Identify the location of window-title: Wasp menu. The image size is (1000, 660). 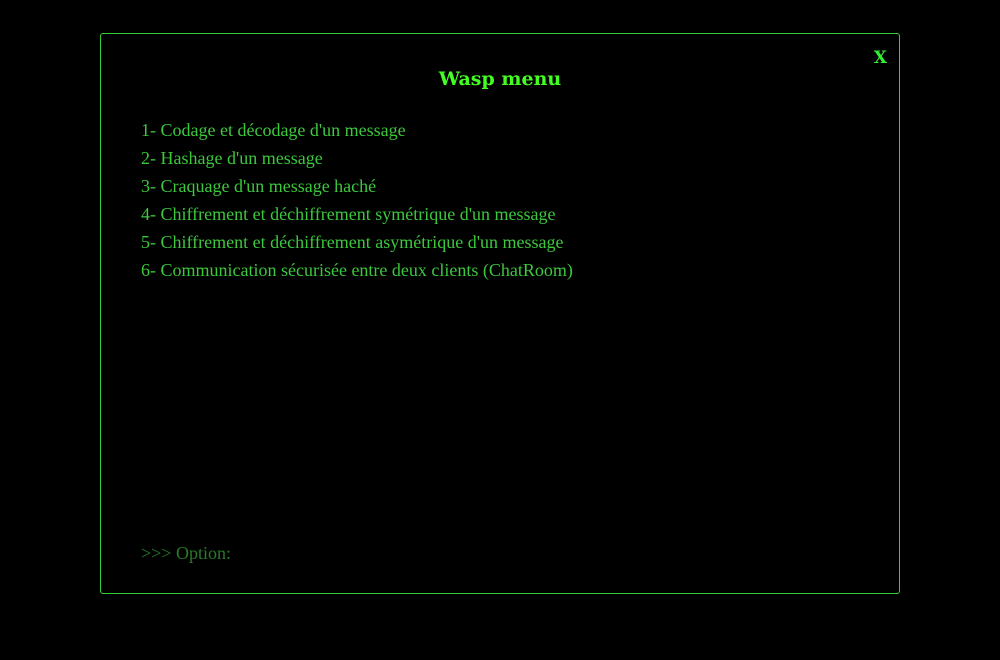
(500, 79).